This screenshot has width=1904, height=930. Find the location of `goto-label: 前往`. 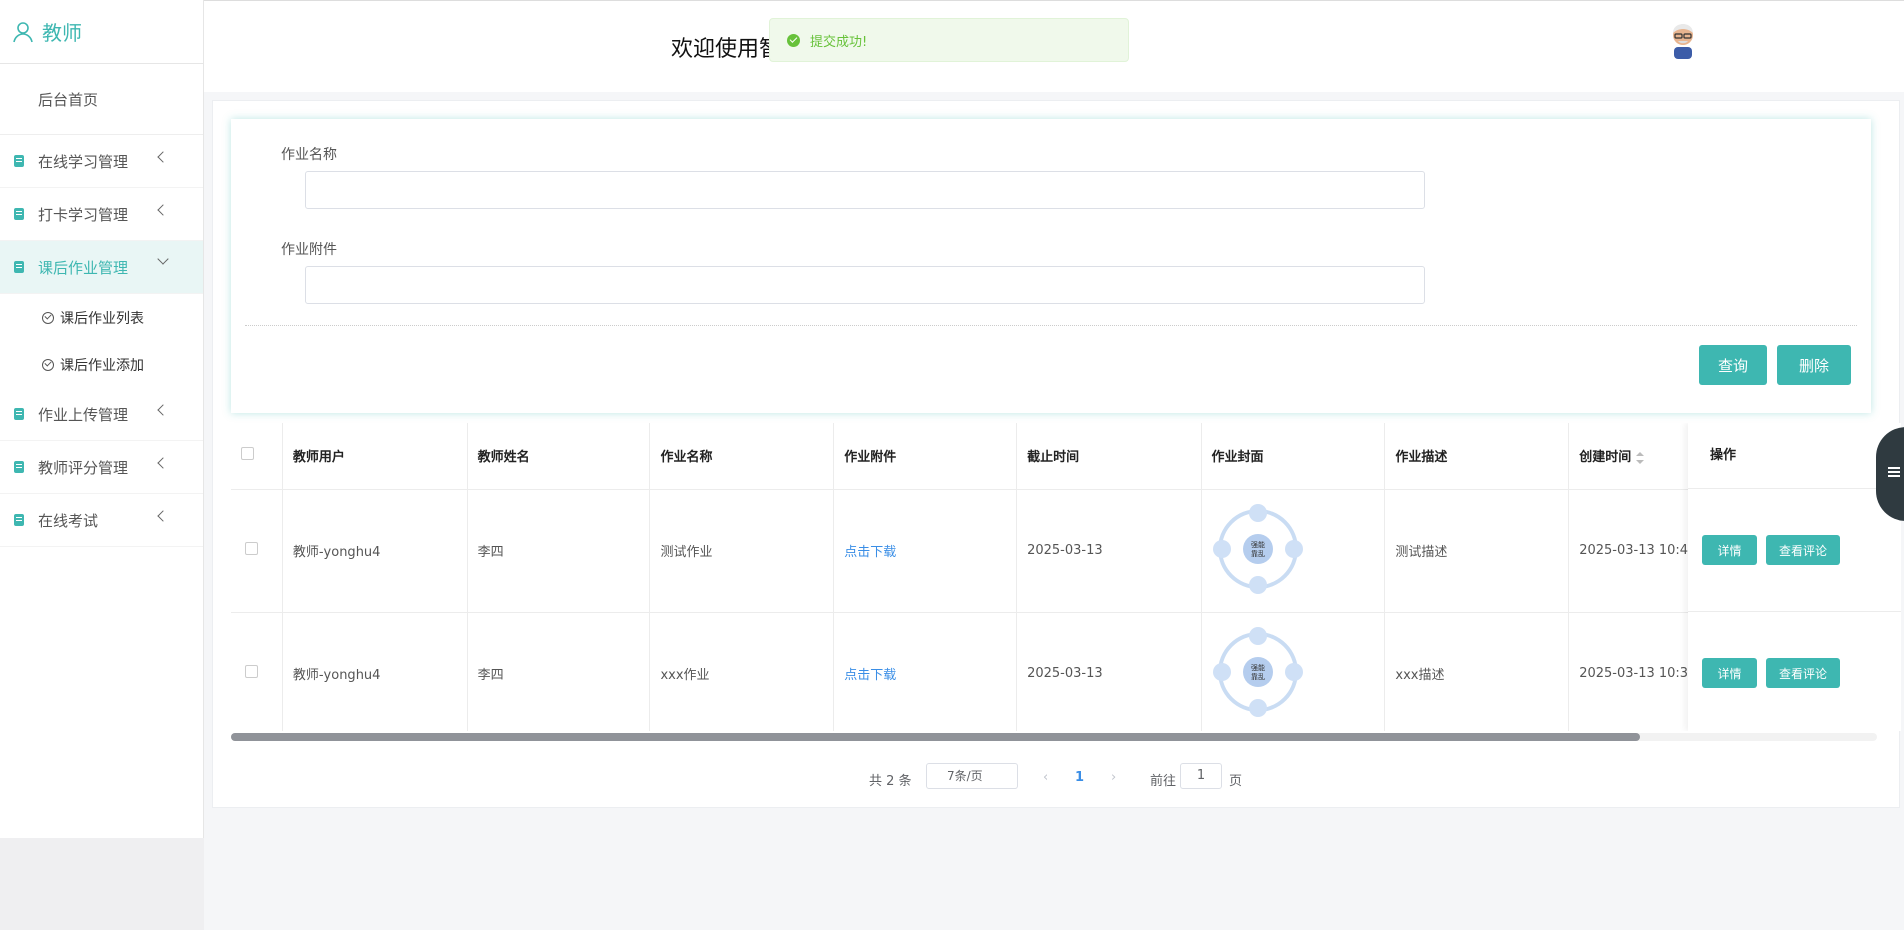

goto-label: 前往 is located at coordinates (1163, 781).